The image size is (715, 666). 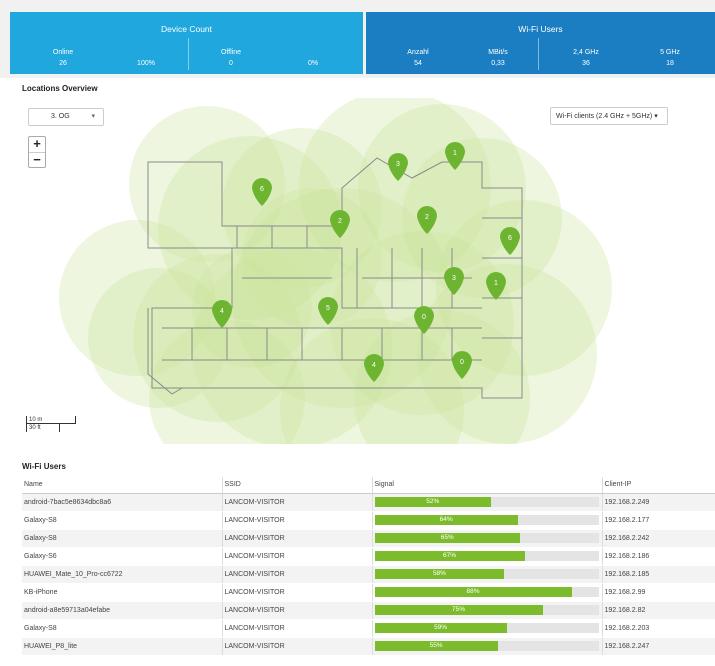 What do you see at coordinates (122, 610) in the screenshot?
I see `client-name: android-a8e59713a04efabe` at bounding box center [122, 610].